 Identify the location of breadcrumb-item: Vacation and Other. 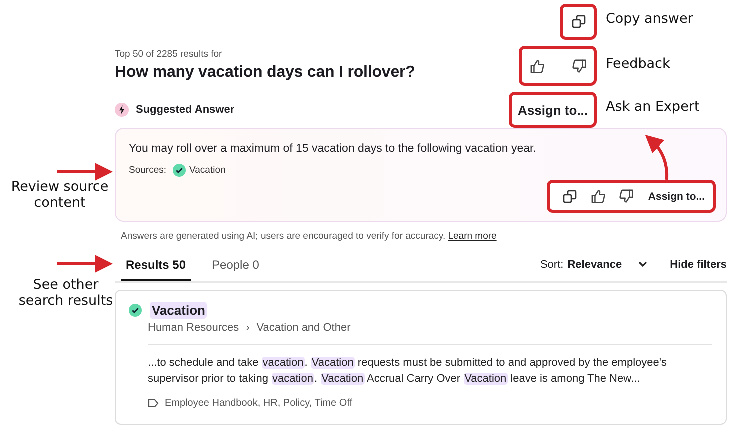
(303, 328).